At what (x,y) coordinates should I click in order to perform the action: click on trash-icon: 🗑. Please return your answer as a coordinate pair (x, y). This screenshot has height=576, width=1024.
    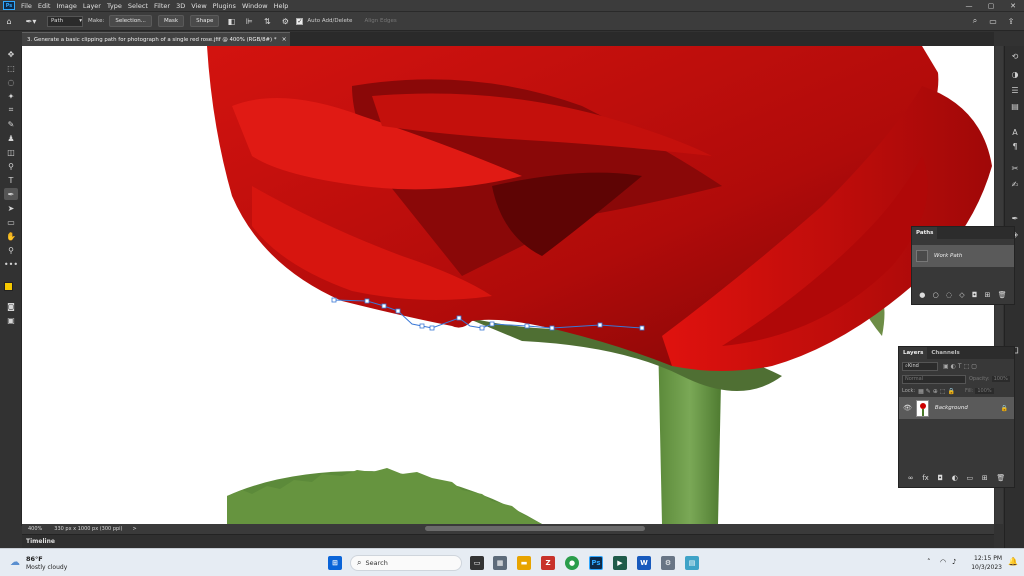
    Looking at the image, I should click on (1002, 295).